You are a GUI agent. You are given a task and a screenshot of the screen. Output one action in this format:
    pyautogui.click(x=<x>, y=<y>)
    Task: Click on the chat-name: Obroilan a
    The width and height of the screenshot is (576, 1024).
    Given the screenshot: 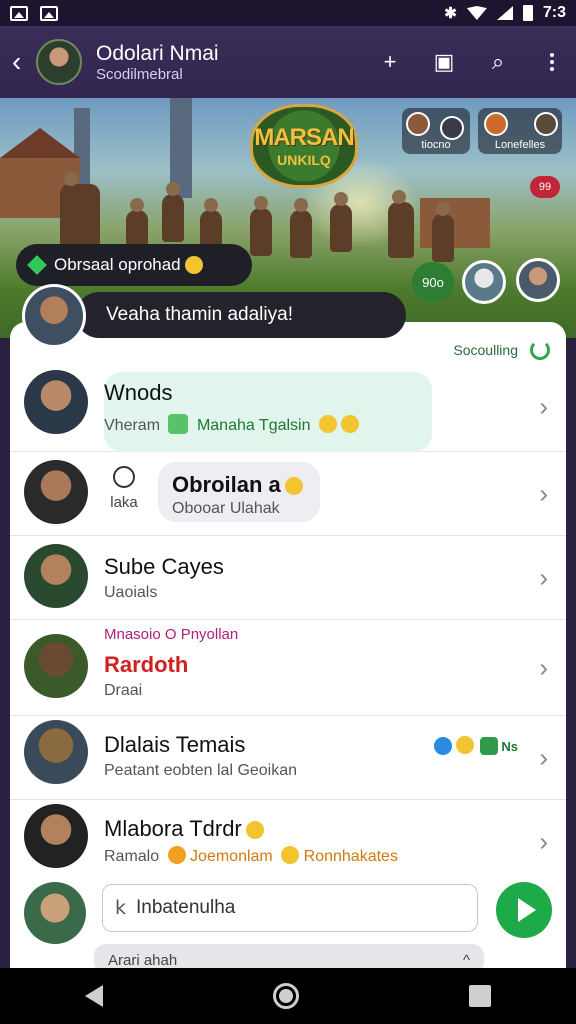 What is the action you would take?
    pyautogui.click(x=226, y=484)
    